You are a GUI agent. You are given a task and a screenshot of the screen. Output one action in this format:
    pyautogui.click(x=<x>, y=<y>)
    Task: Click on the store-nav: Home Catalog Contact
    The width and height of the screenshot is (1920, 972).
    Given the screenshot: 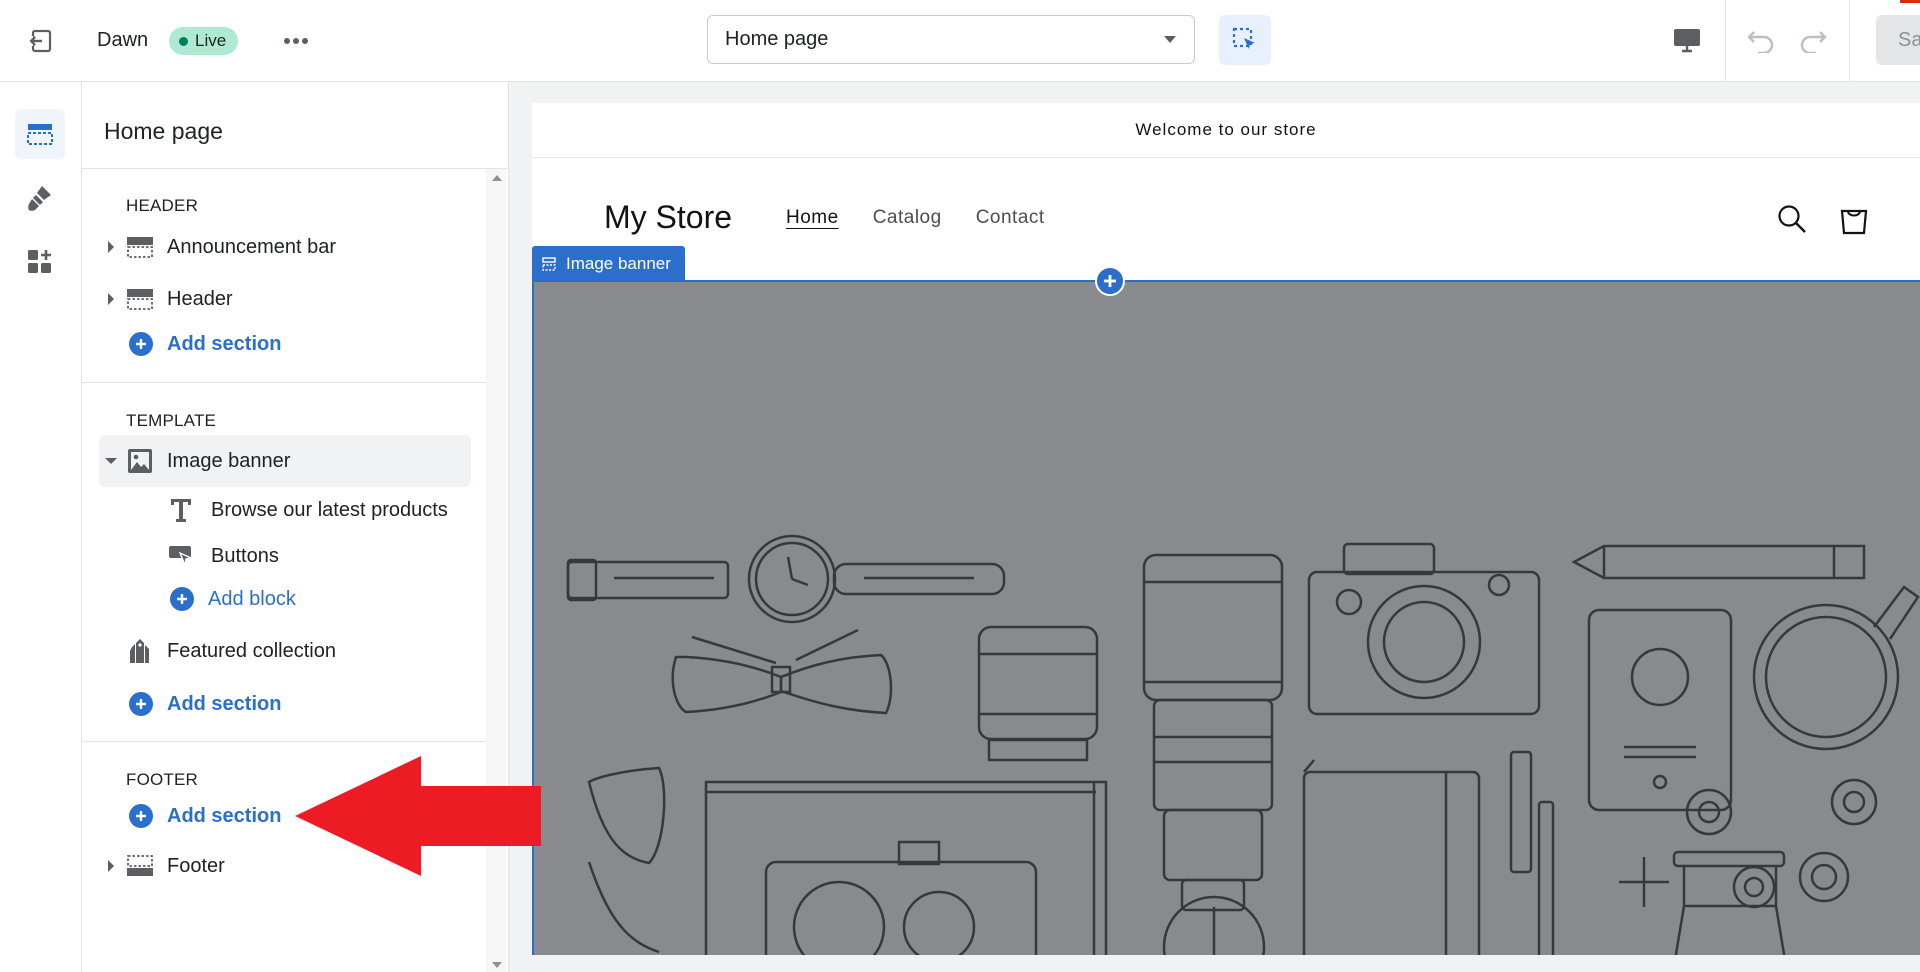 What is the action you would take?
    pyautogui.click(x=915, y=218)
    